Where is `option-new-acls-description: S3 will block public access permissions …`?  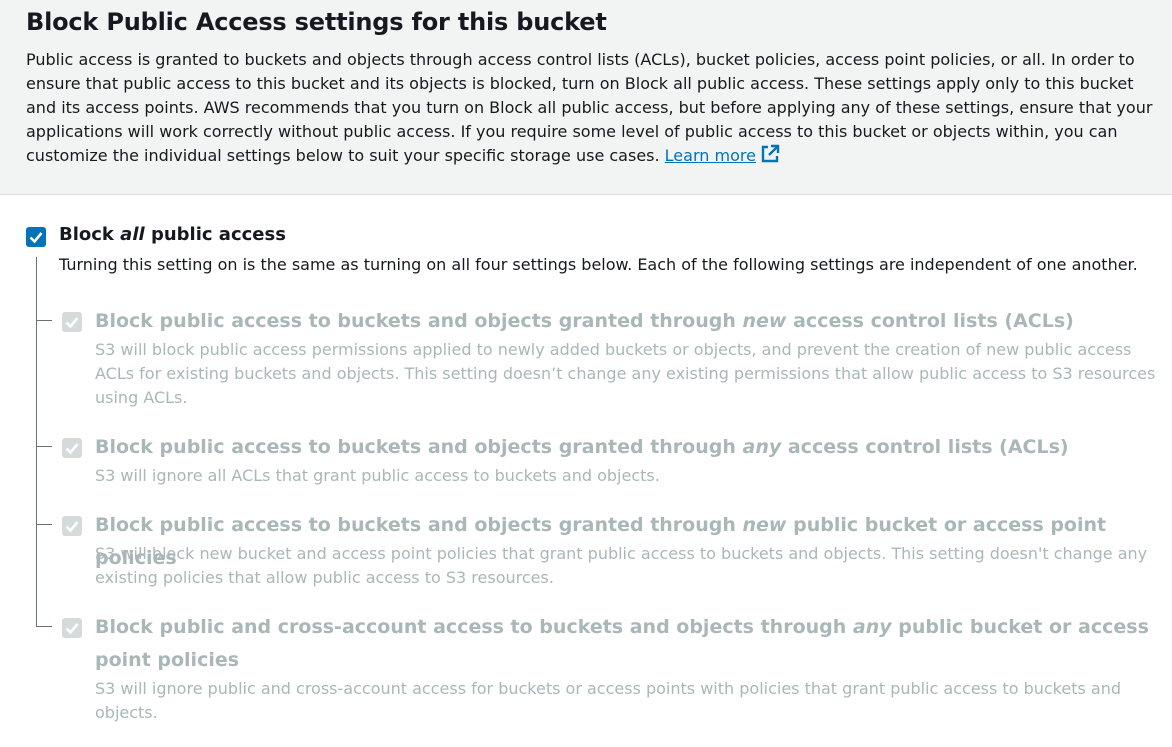 option-new-acls-description: S3 will block public access permissions … is located at coordinates (625, 373).